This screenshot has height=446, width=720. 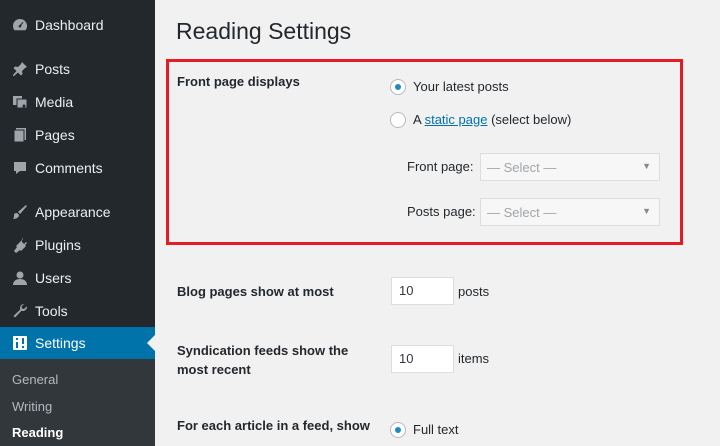 What do you see at coordinates (60, 343) in the screenshot?
I see `menu-label-settings: Settings` at bounding box center [60, 343].